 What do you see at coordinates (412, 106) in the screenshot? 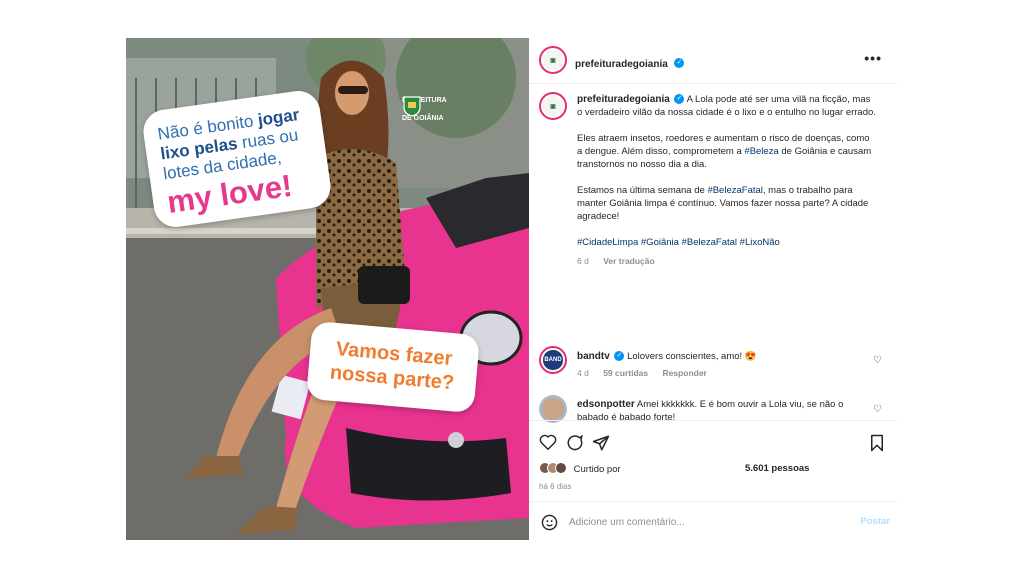
I see `crest-icon` at bounding box center [412, 106].